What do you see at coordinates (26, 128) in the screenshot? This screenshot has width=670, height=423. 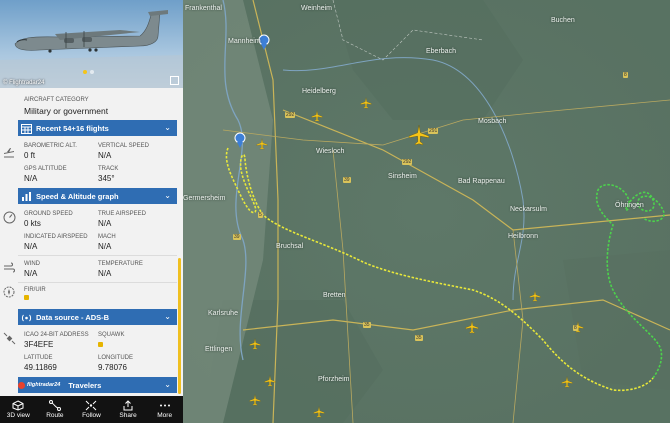 I see `calendar-icon` at bounding box center [26, 128].